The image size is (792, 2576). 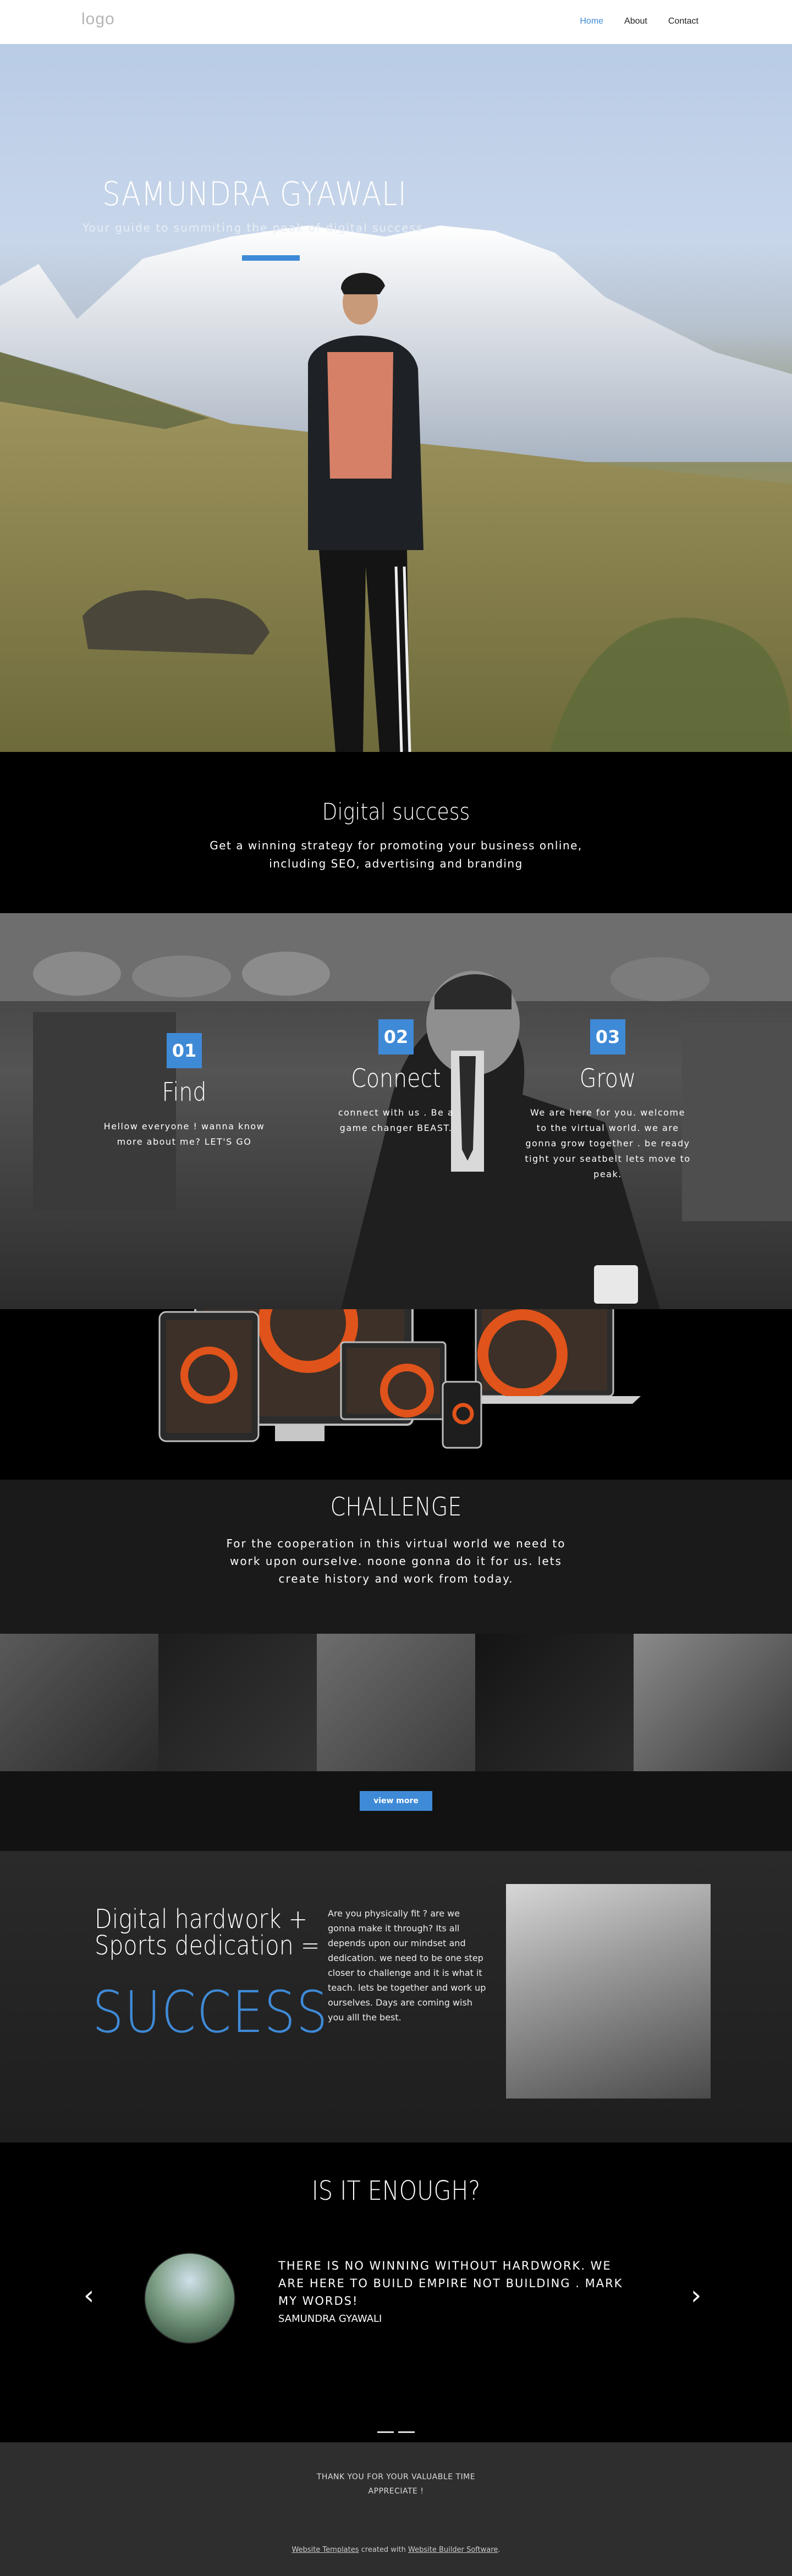 I want to click on footer-thanks-line: APPRECIATE !, so click(x=396, y=2491).